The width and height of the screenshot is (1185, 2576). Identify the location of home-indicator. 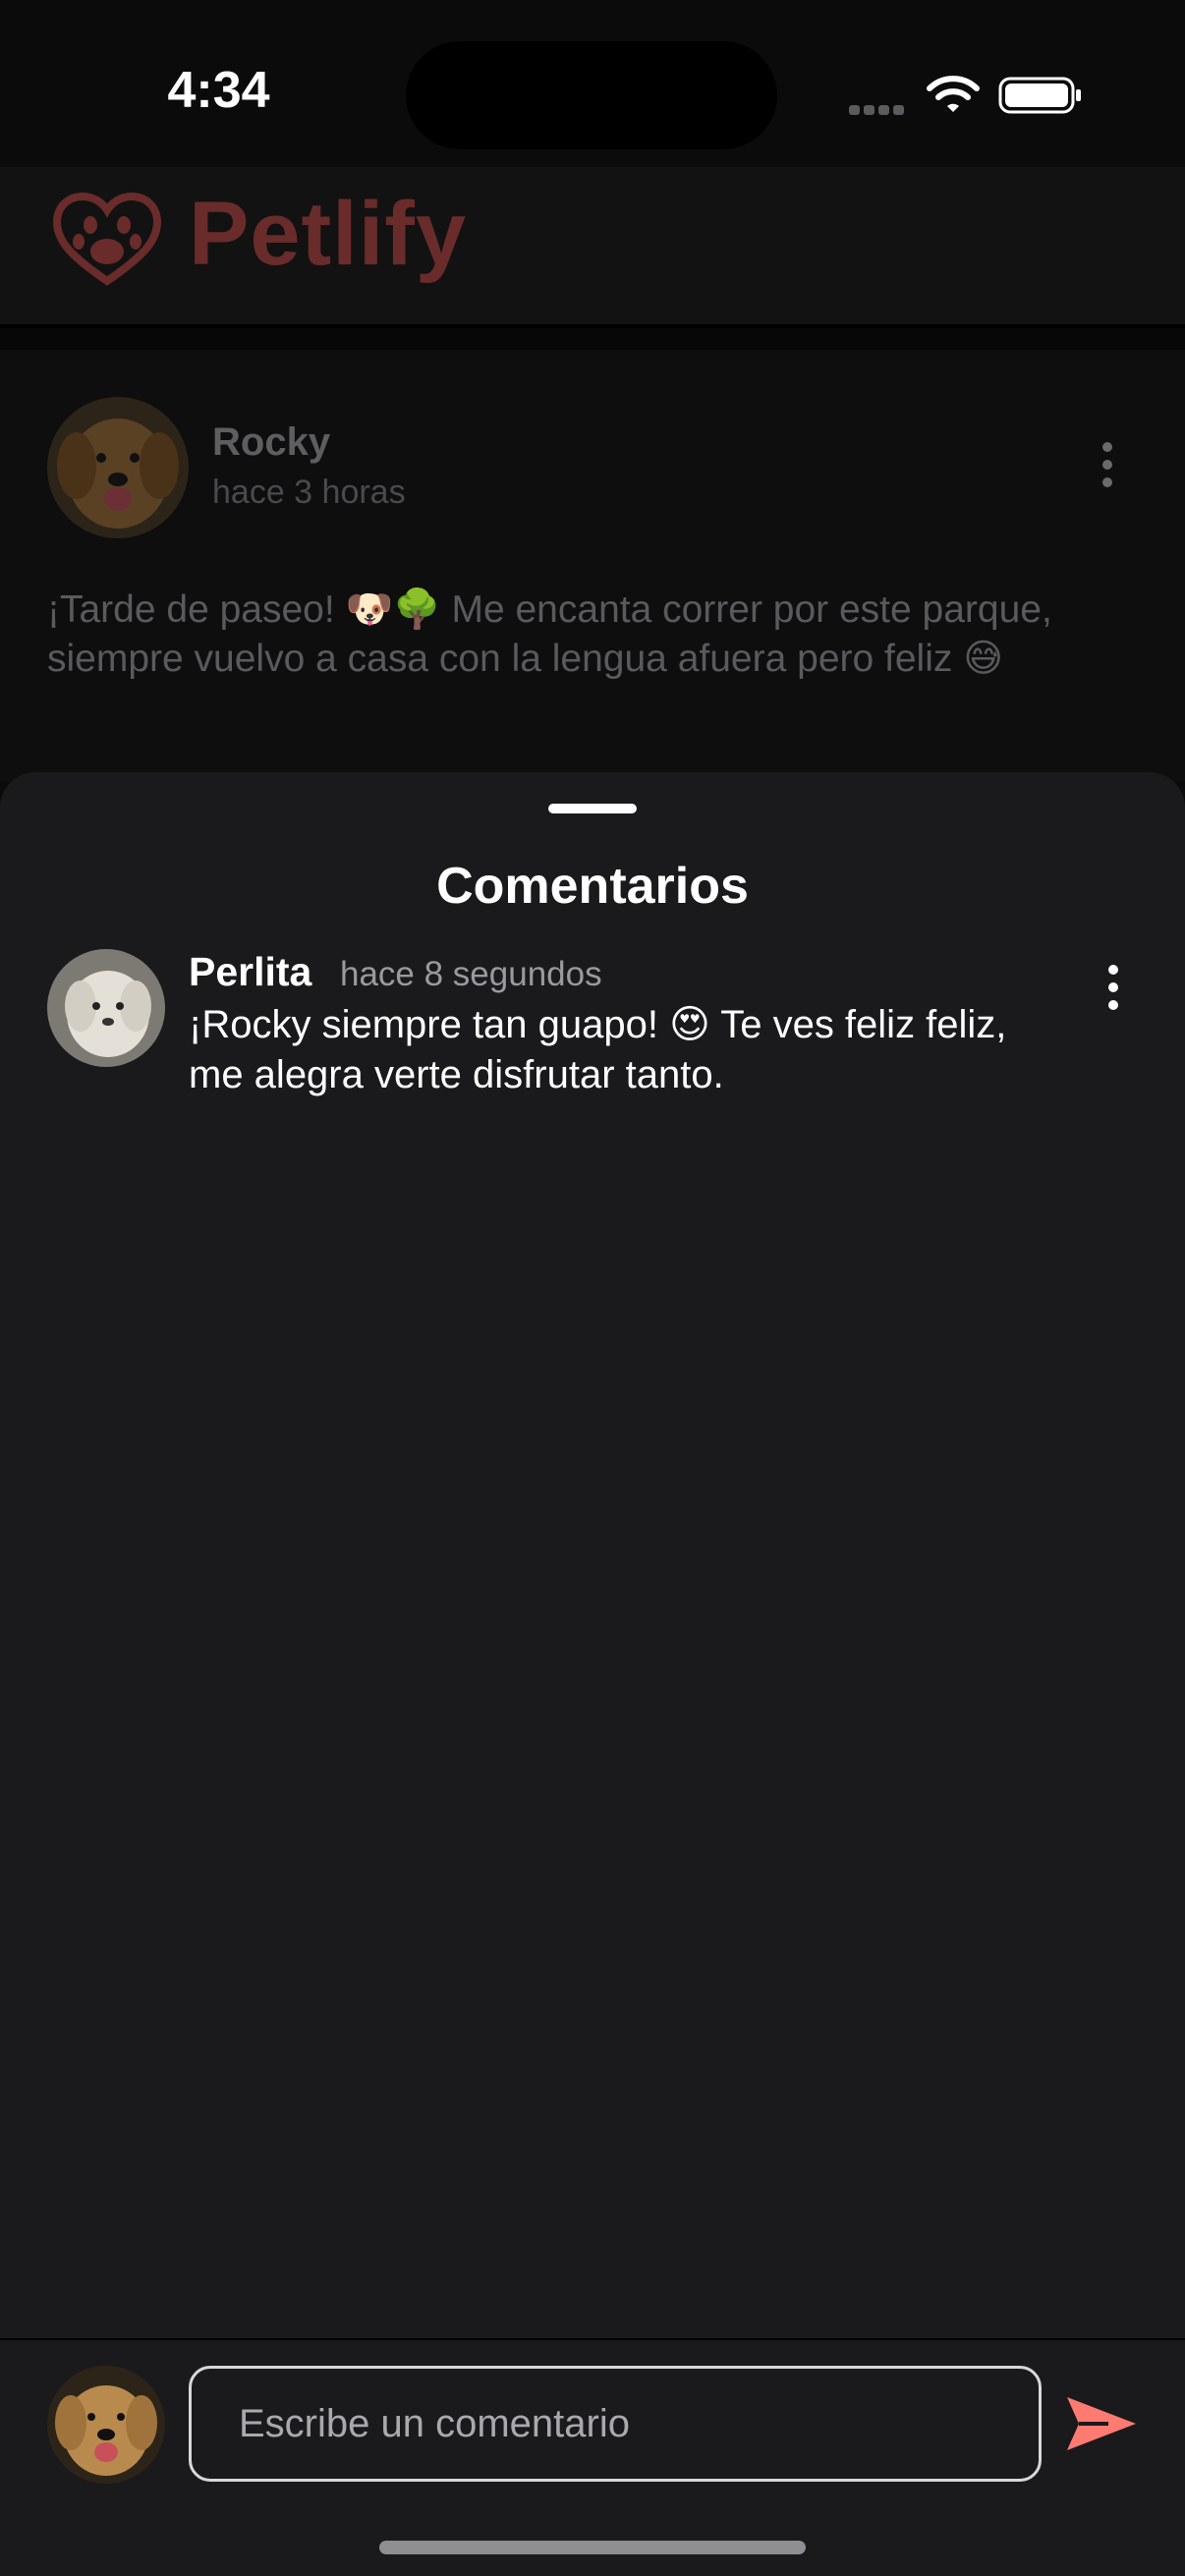
(592, 2547).